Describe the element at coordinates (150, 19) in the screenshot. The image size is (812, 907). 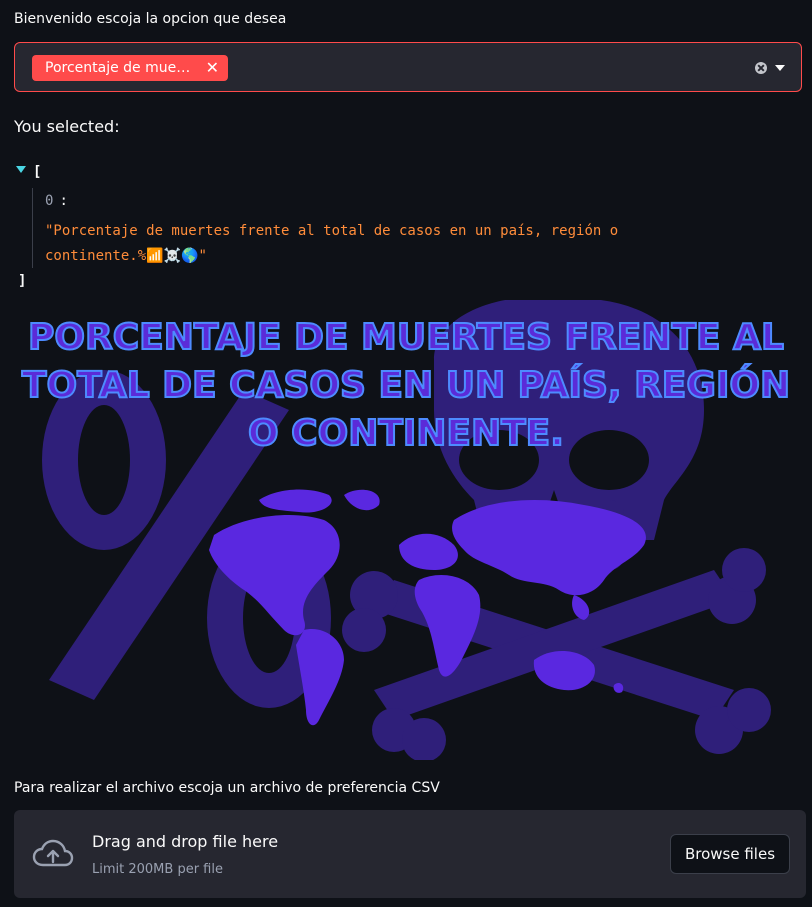
I see `multiselect-label: Bienvenido escoja la opcion que desea` at that location.